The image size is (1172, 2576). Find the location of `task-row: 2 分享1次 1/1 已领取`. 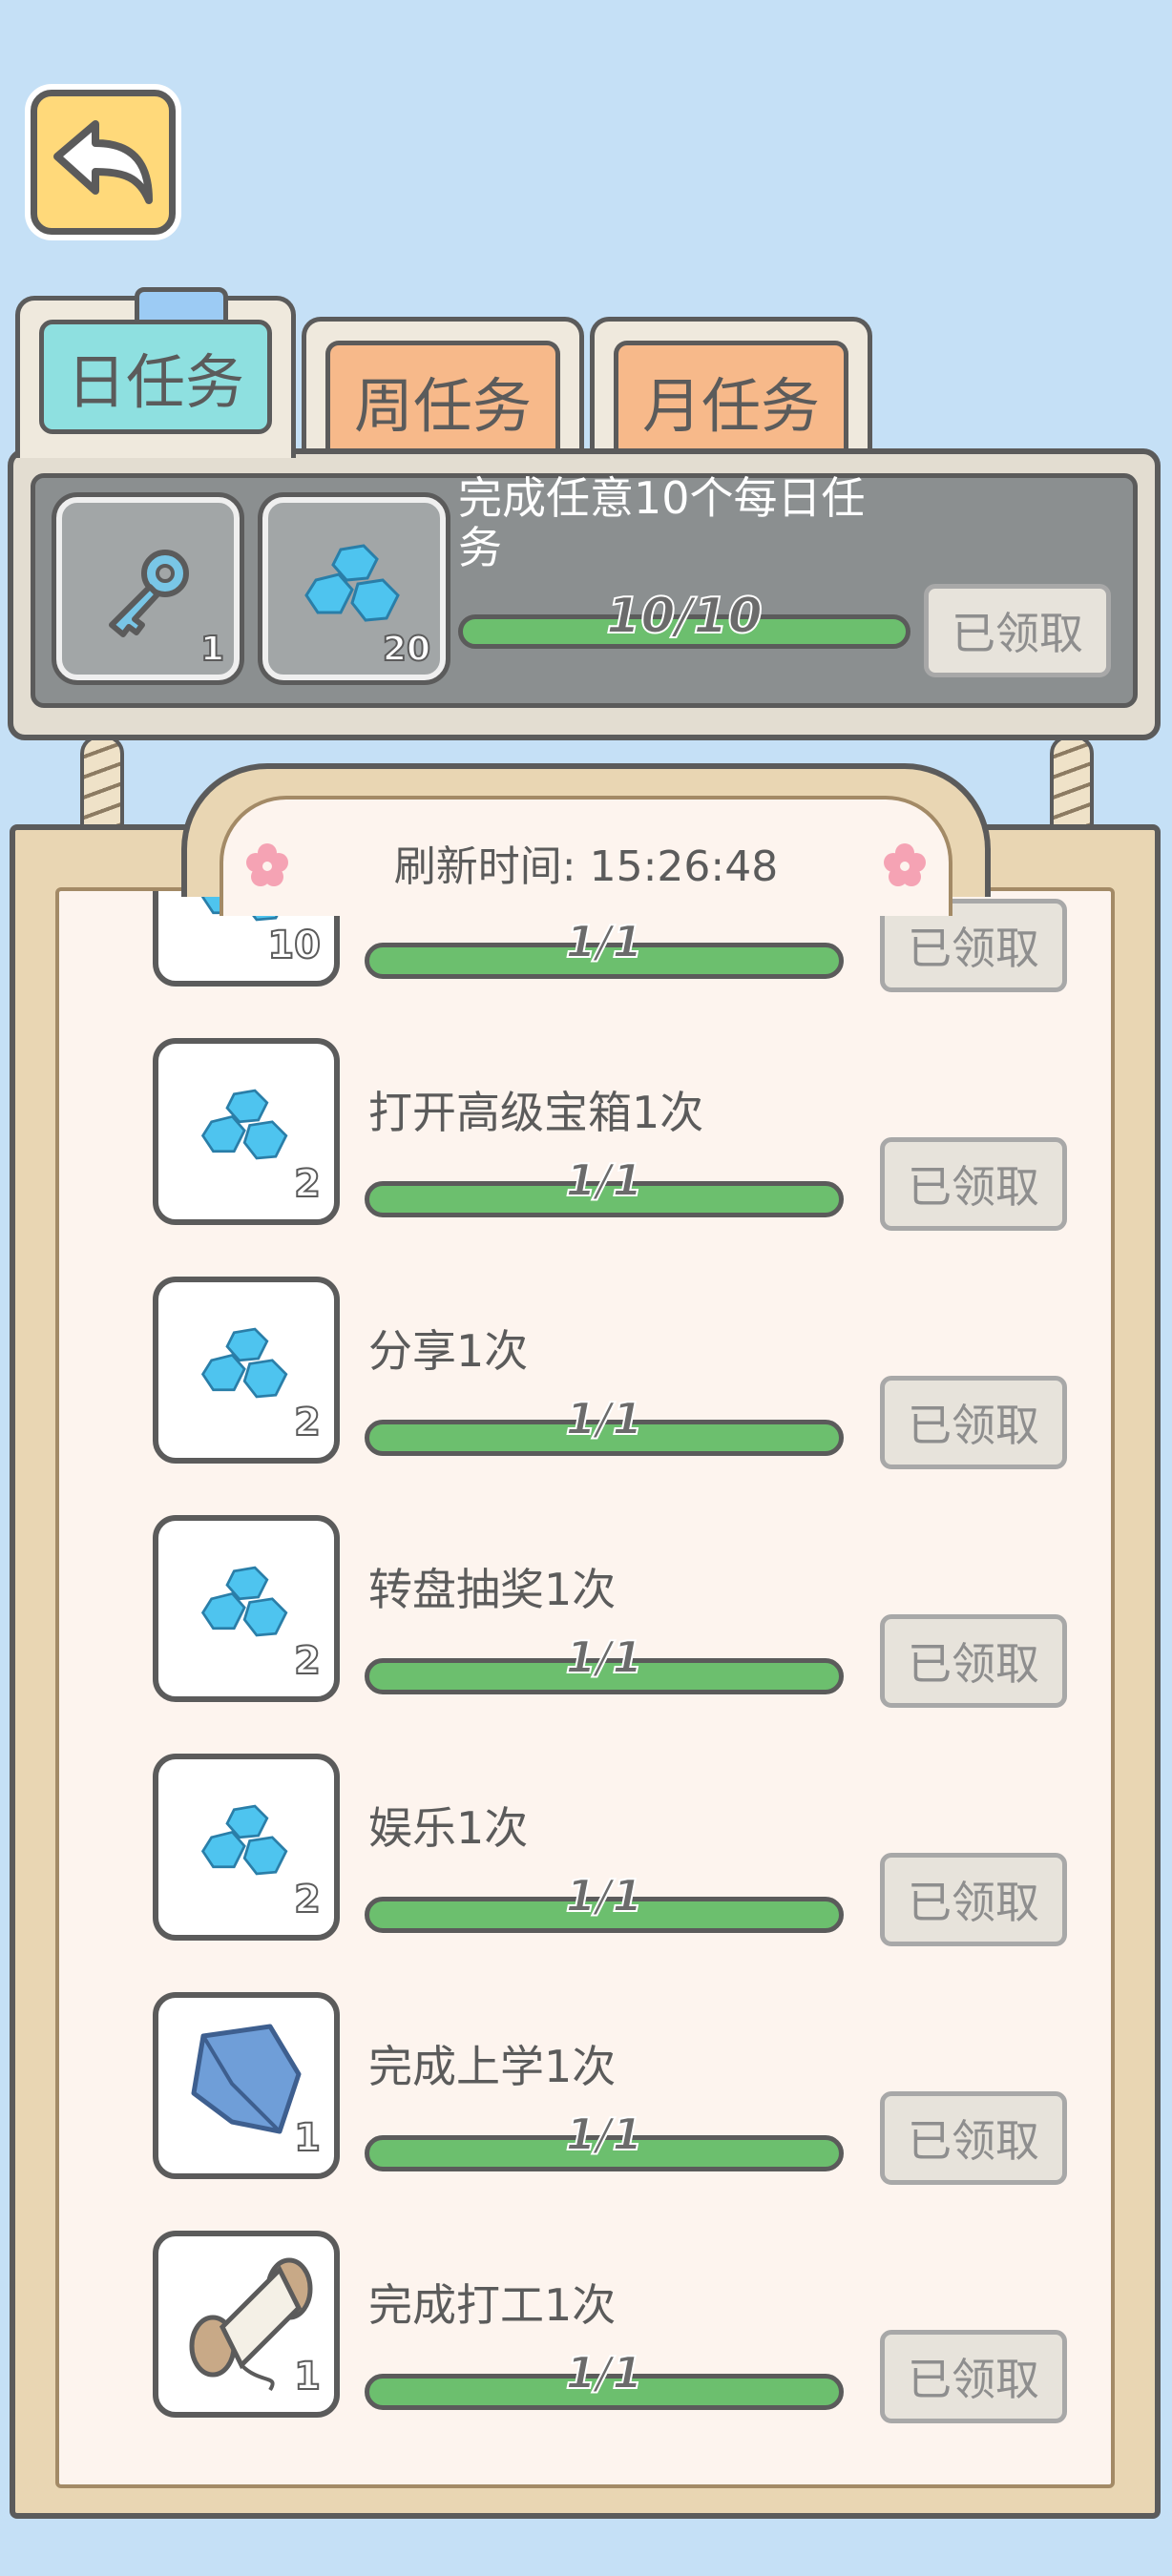

task-row: 2 分享1次 1/1 已领取 is located at coordinates (611, 1373).